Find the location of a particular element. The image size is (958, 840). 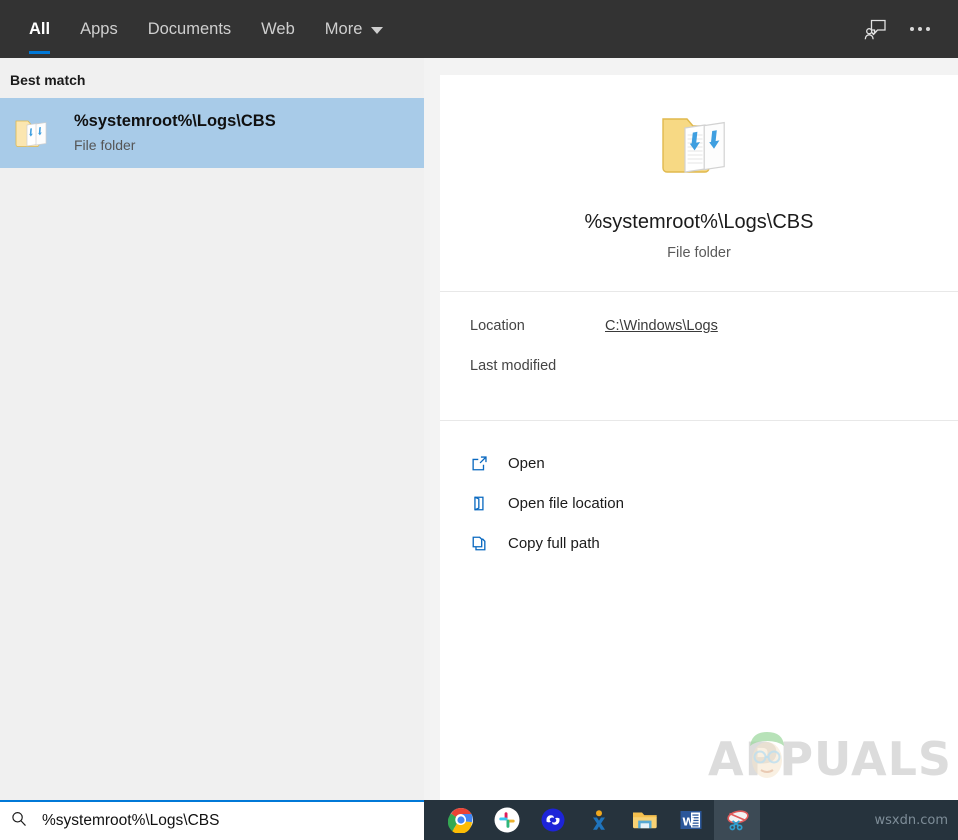

snipping-tool-icon is located at coordinates (738, 820).